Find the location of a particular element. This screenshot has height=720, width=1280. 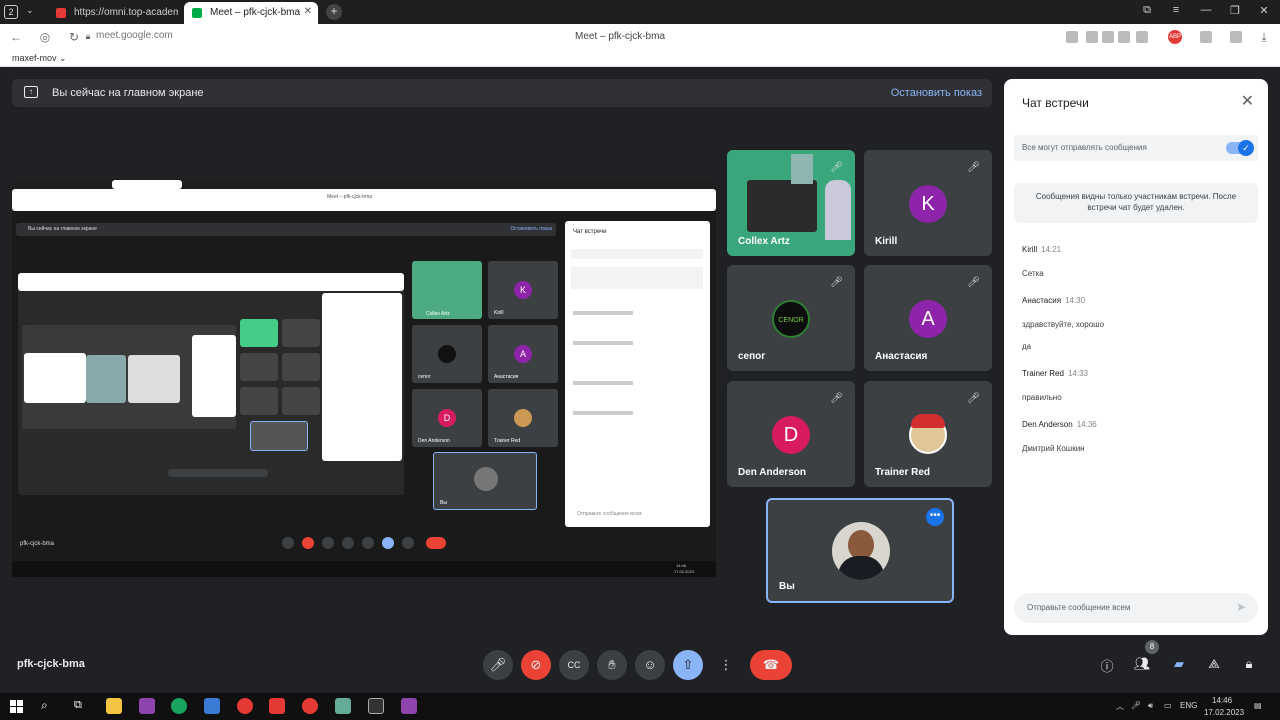

browser-menu-icon: ≡ is located at coordinates (1176, 10).